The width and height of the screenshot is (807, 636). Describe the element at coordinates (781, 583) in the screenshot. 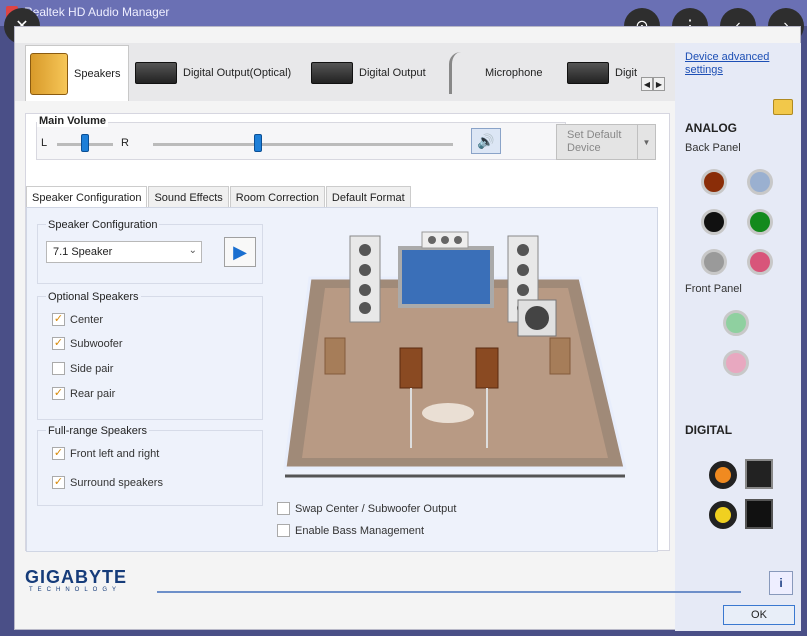

I see `info-button: i` at that location.